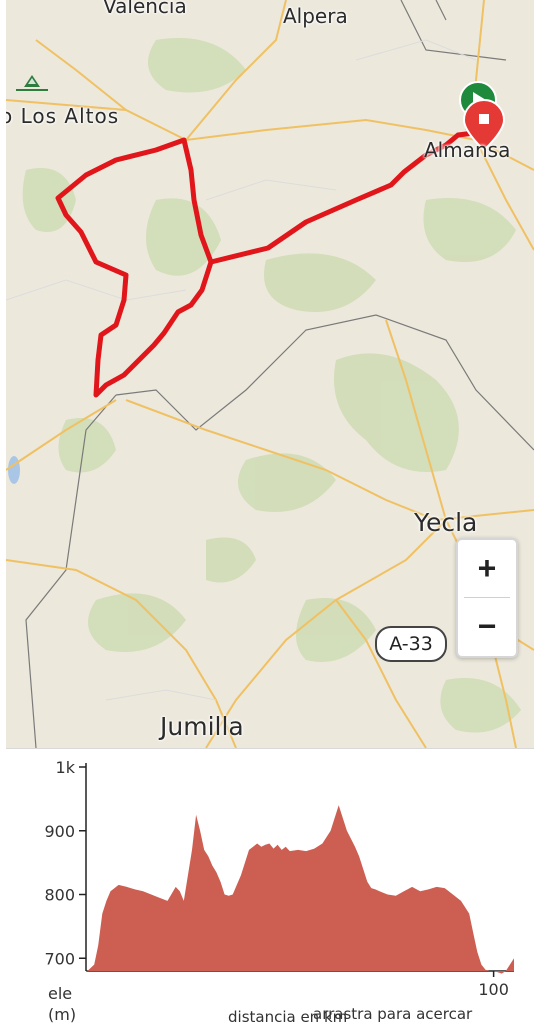  What do you see at coordinates (467, 150) in the screenshot?
I see `place-label-almansa: Almansa` at bounding box center [467, 150].